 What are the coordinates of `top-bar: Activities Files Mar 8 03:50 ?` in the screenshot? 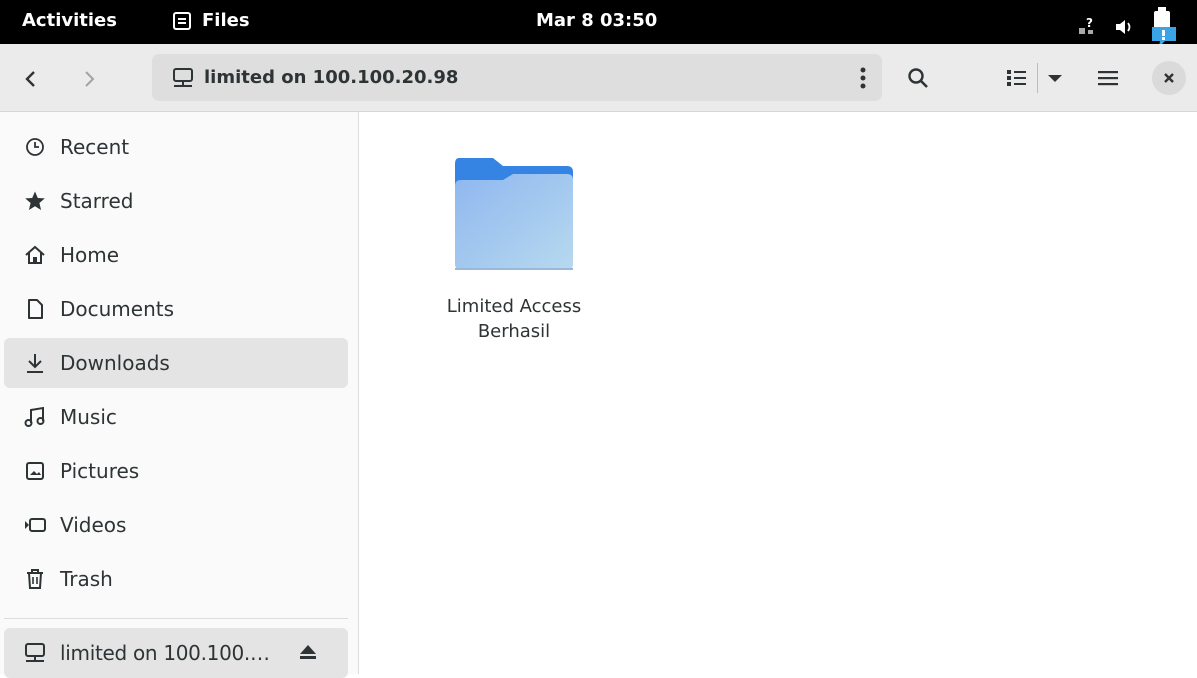 It's located at (598, 23).